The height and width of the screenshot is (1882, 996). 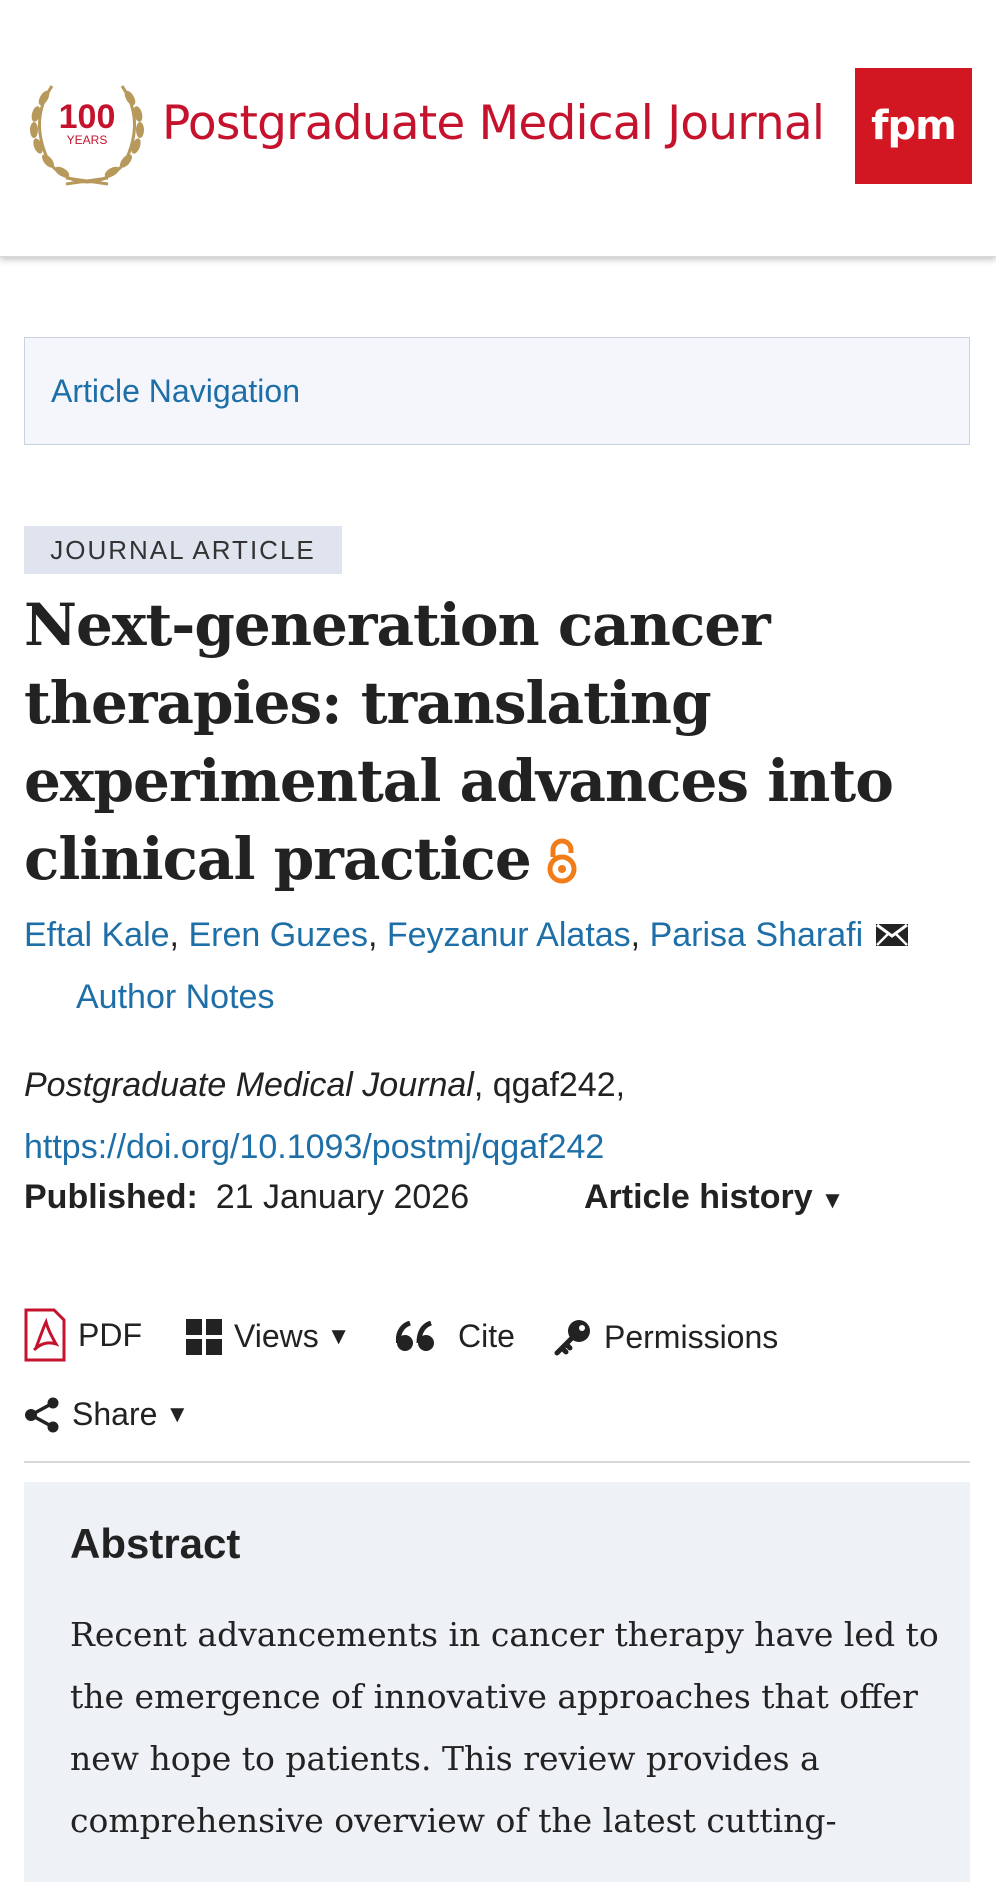 What do you see at coordinates (493, 123) in the screenshot?
I see `journal-name-logo: Postgraduate Medical Journal` at bounding box center [493, 123].